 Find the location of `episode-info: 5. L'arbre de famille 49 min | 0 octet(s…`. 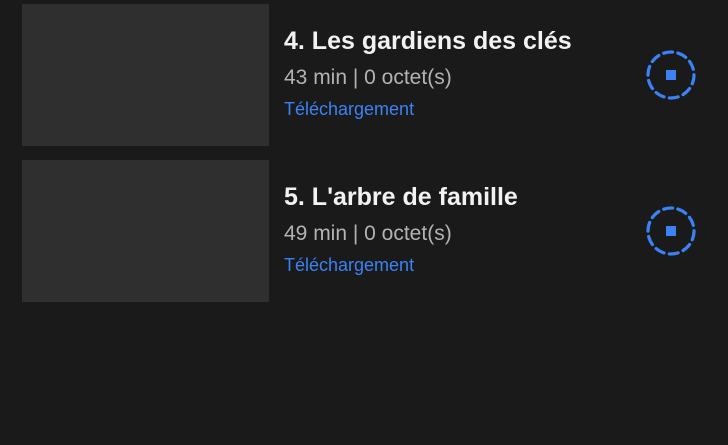

episode-info: 5. L'arbre de famille 49 min | 0 octet(s… is located at coordinates (454, 229).